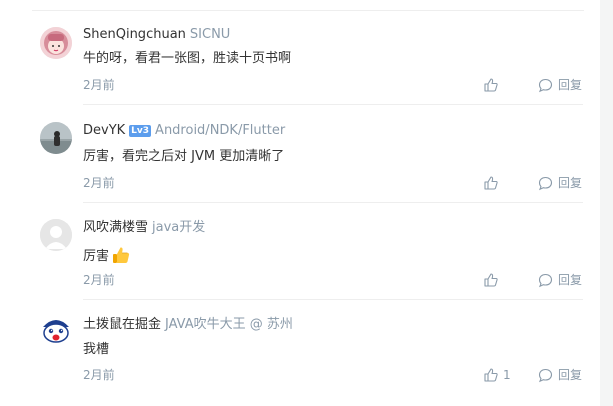 The width and height of the screenshot is (613, 406). Describe the element at coordinates (134, 34) in the screenshot. I see `username: ShenQingchuan` at that location.